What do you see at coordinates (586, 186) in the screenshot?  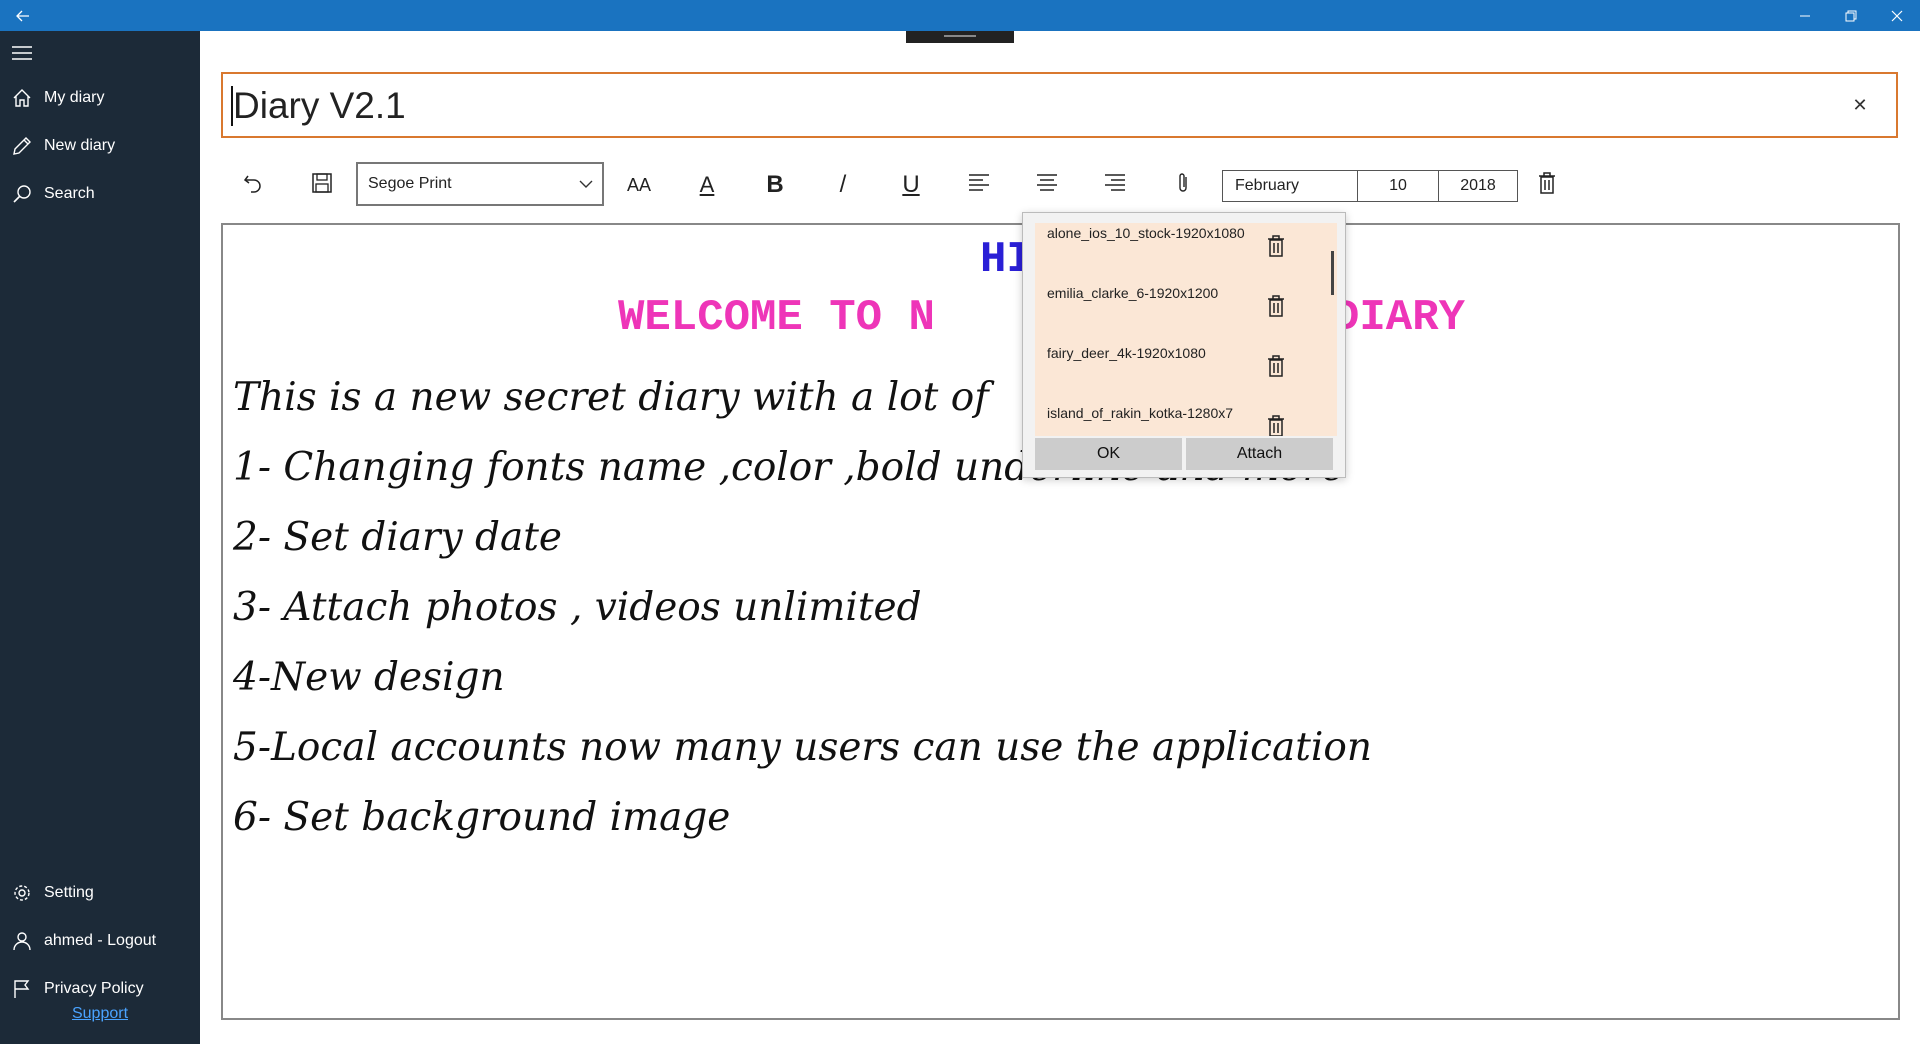 I see `chevron-down-icon` at bounding box center [586, 186].